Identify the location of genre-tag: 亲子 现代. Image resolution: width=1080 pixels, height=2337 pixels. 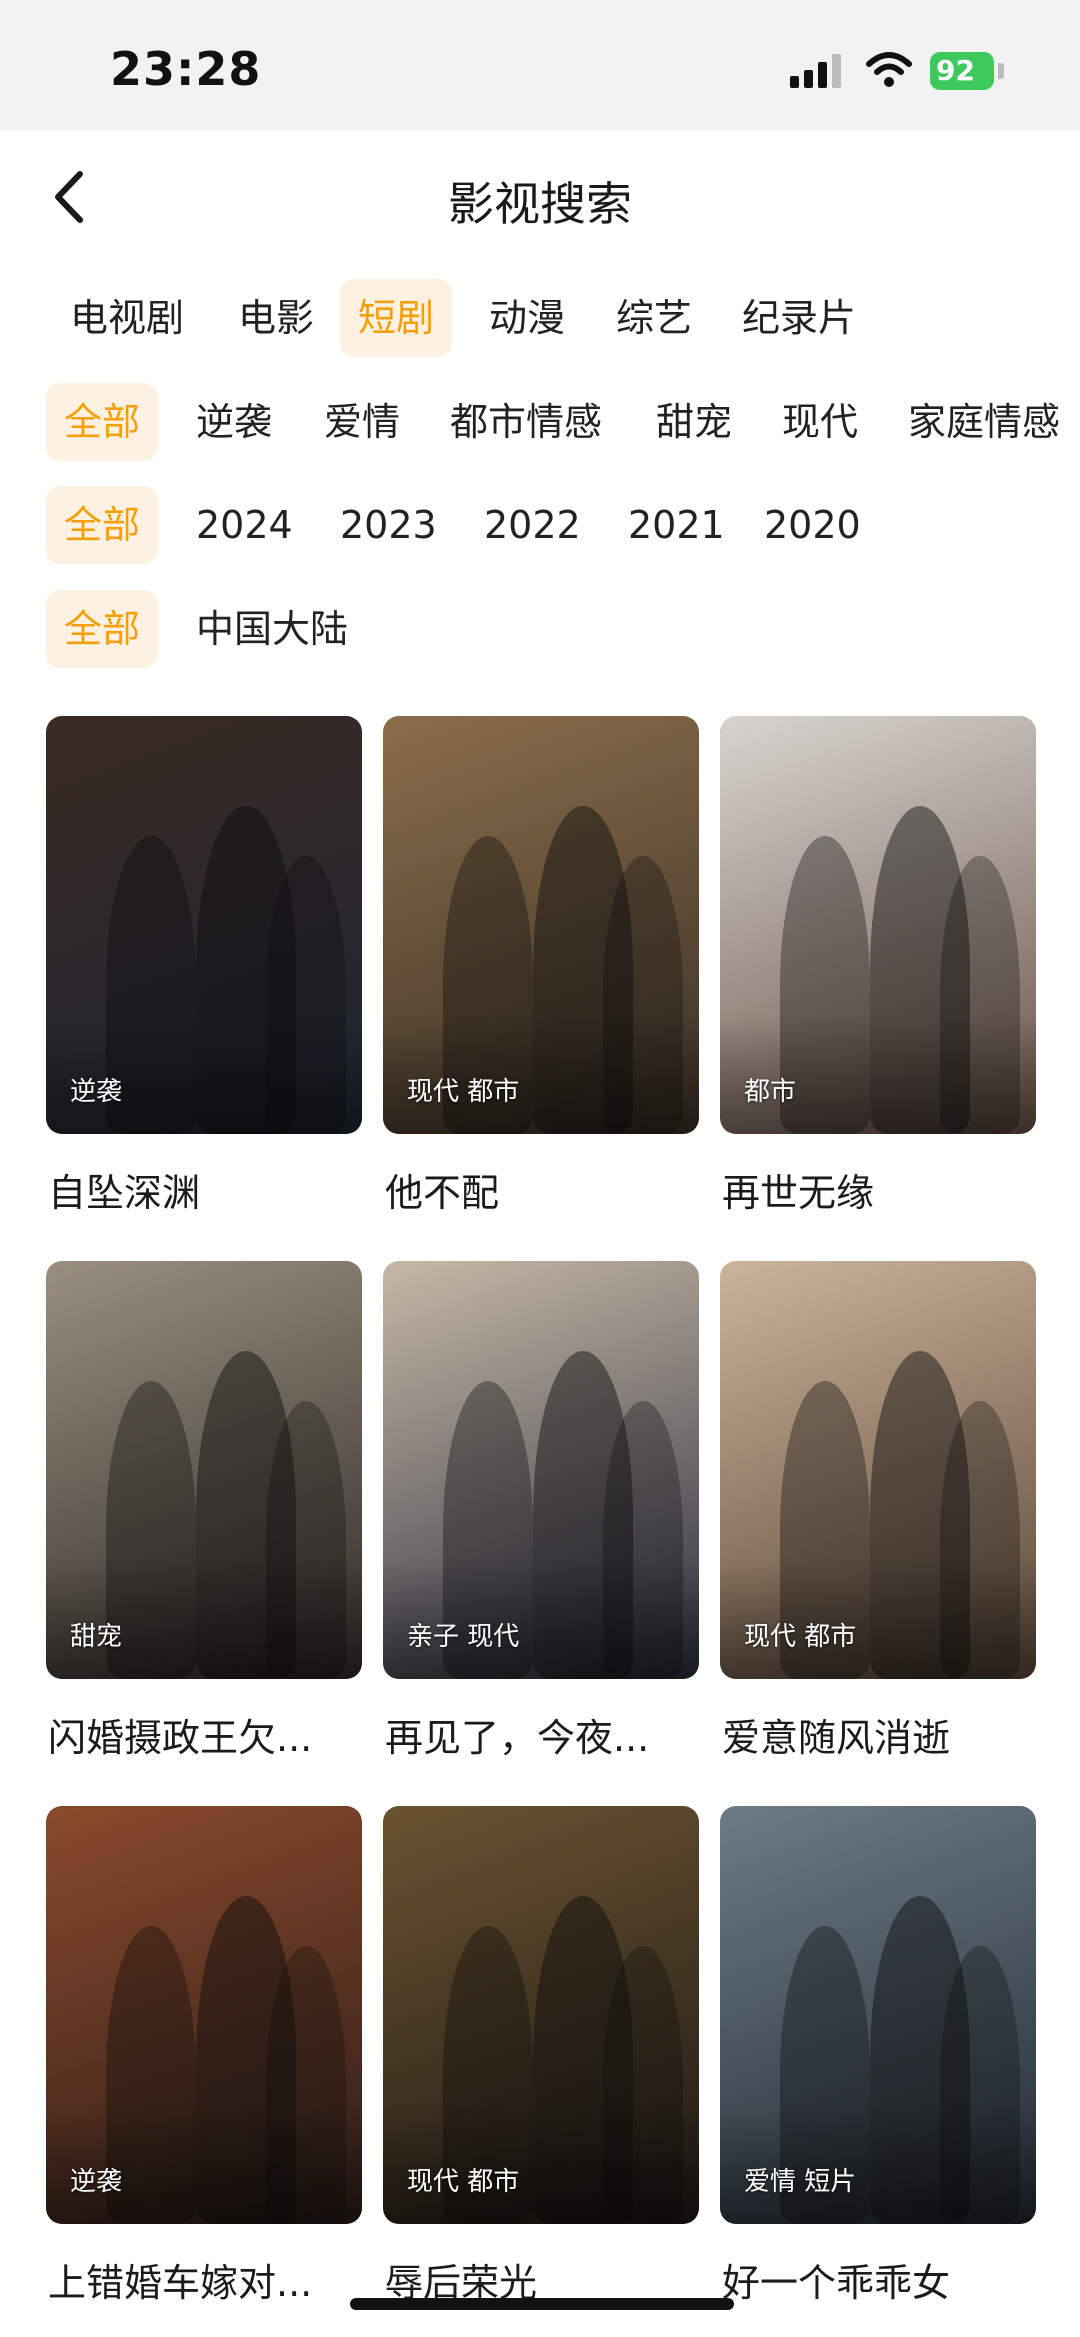
(463, 1637).